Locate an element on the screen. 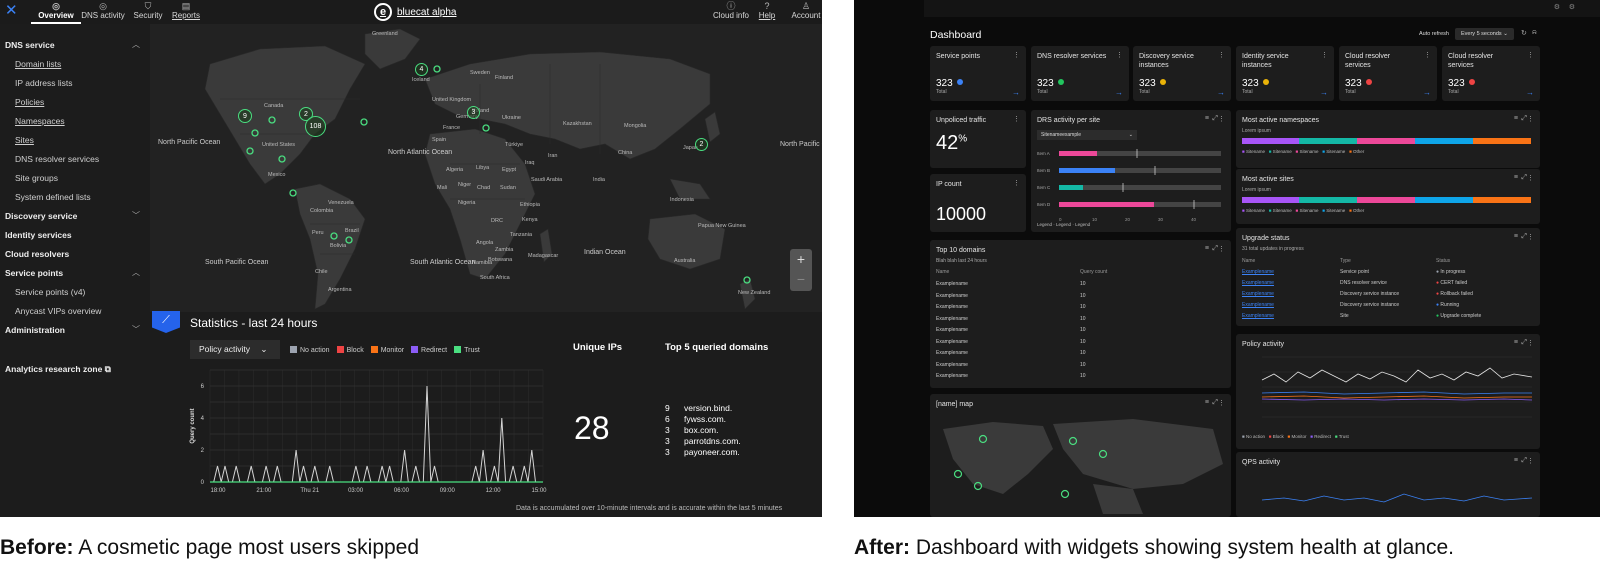  zoom-control: + − is located at coordinates (801, 270).